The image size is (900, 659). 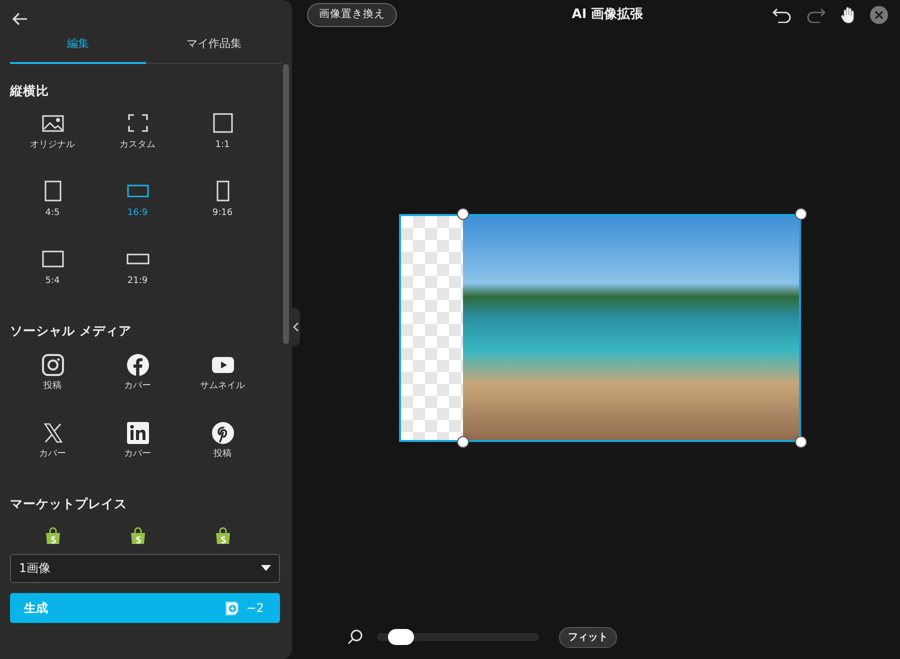 I want to click on fit-button: フィット, so click(x=588, y=637).